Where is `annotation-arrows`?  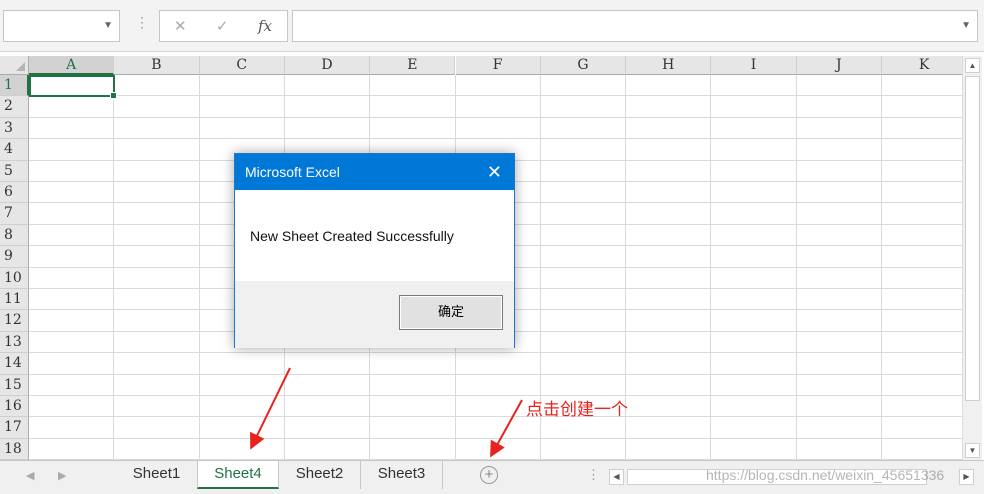 annotation-arrows is located at coordinates (386, 412).